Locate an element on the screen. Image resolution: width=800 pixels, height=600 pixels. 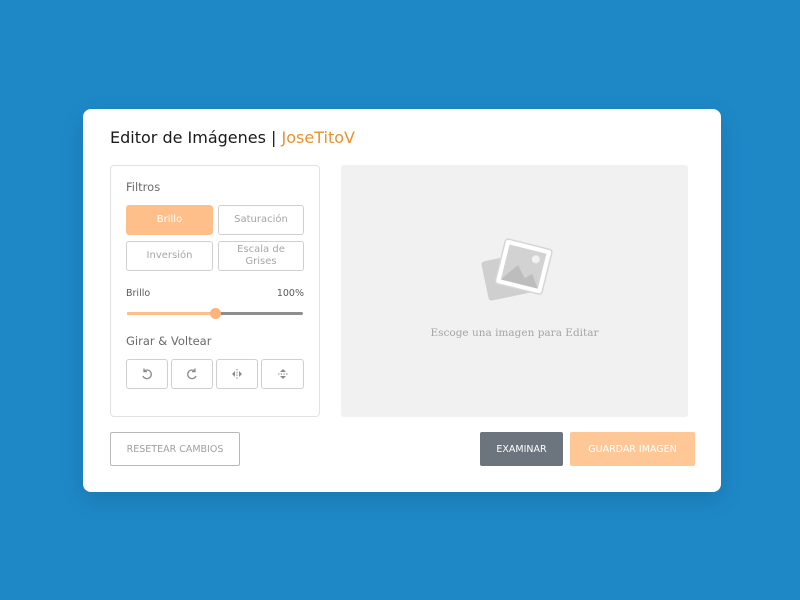
slider-name: Brillo is located at coordinates (138, 293).